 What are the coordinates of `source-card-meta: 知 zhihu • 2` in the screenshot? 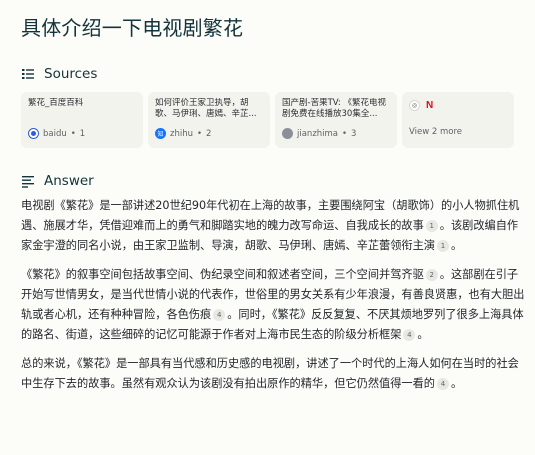 It's located at (183, 133).